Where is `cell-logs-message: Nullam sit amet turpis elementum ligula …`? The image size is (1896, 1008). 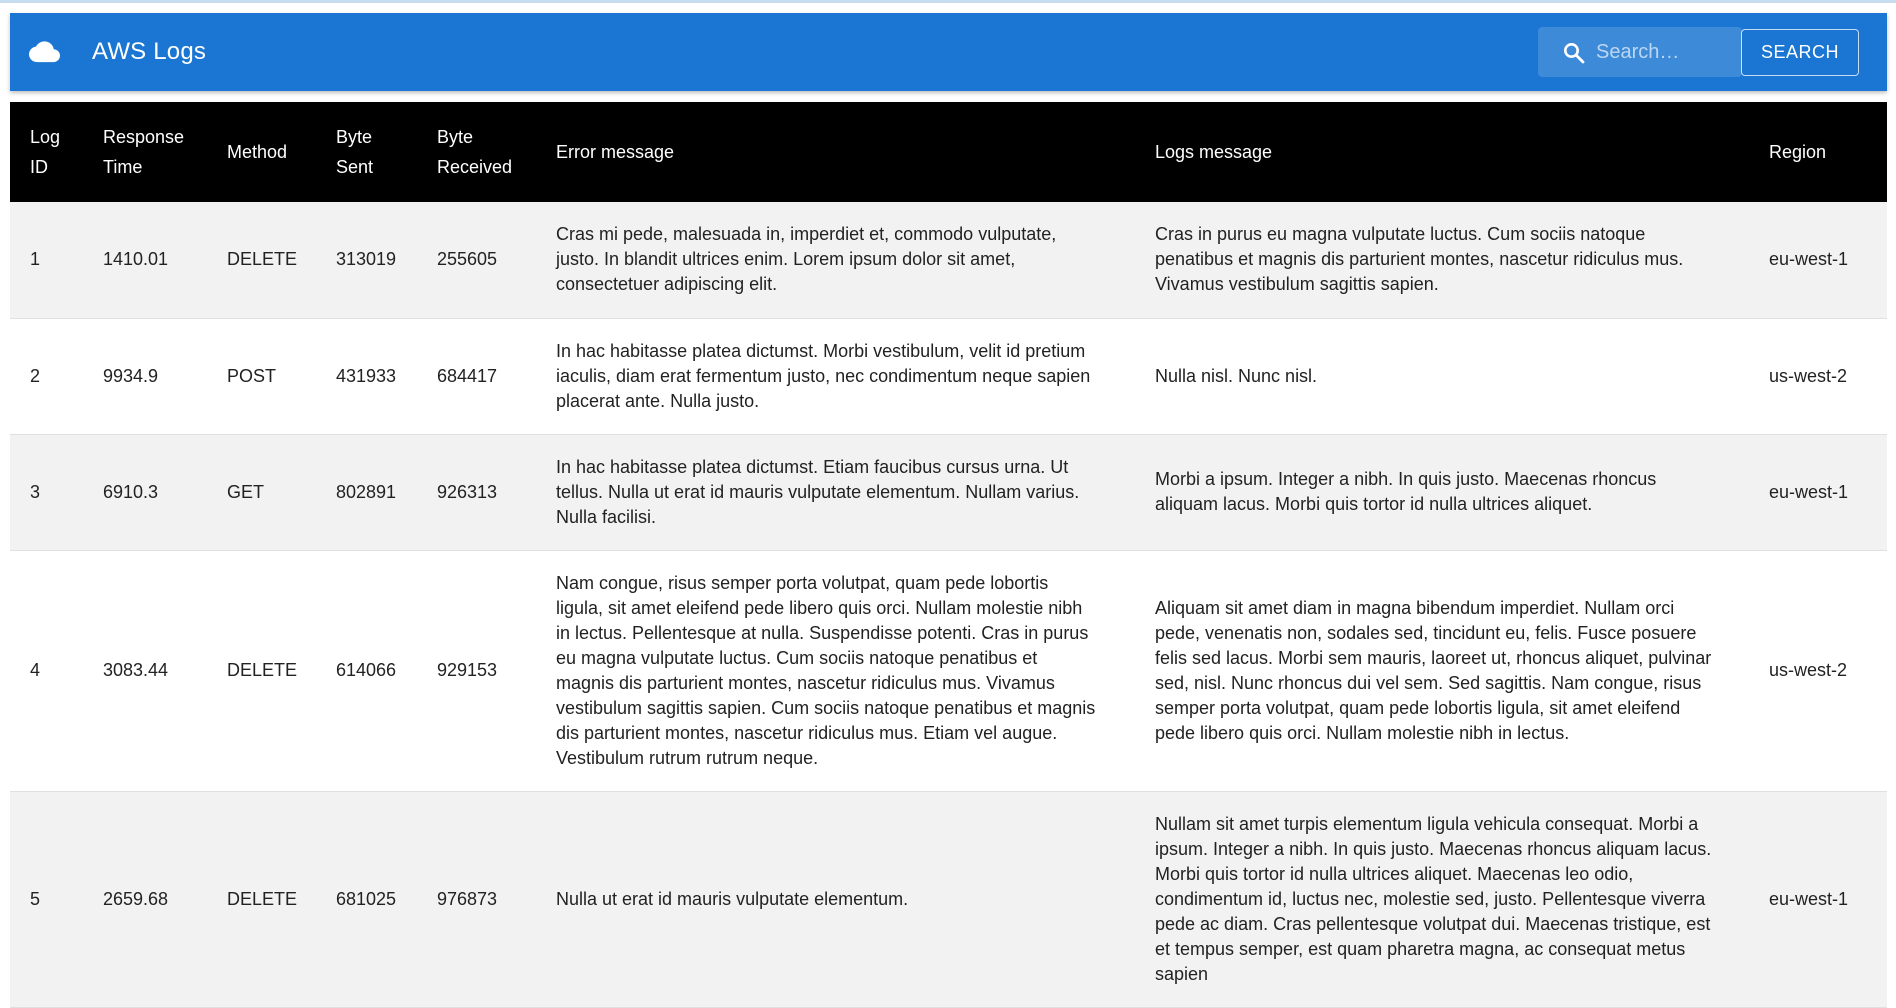 cell-logs-message: Nullam sit amet turpis elementum ligula … is located at coordinates (1442, 899).